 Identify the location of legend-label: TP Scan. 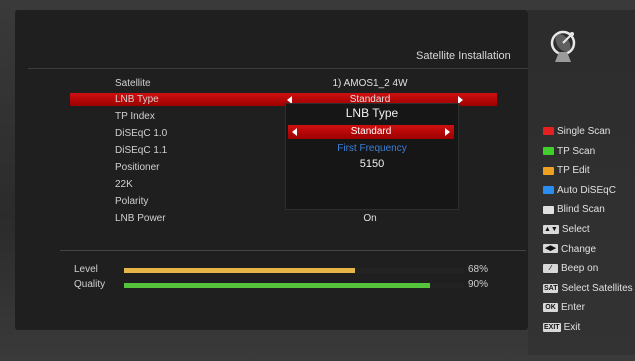
(576, 151).